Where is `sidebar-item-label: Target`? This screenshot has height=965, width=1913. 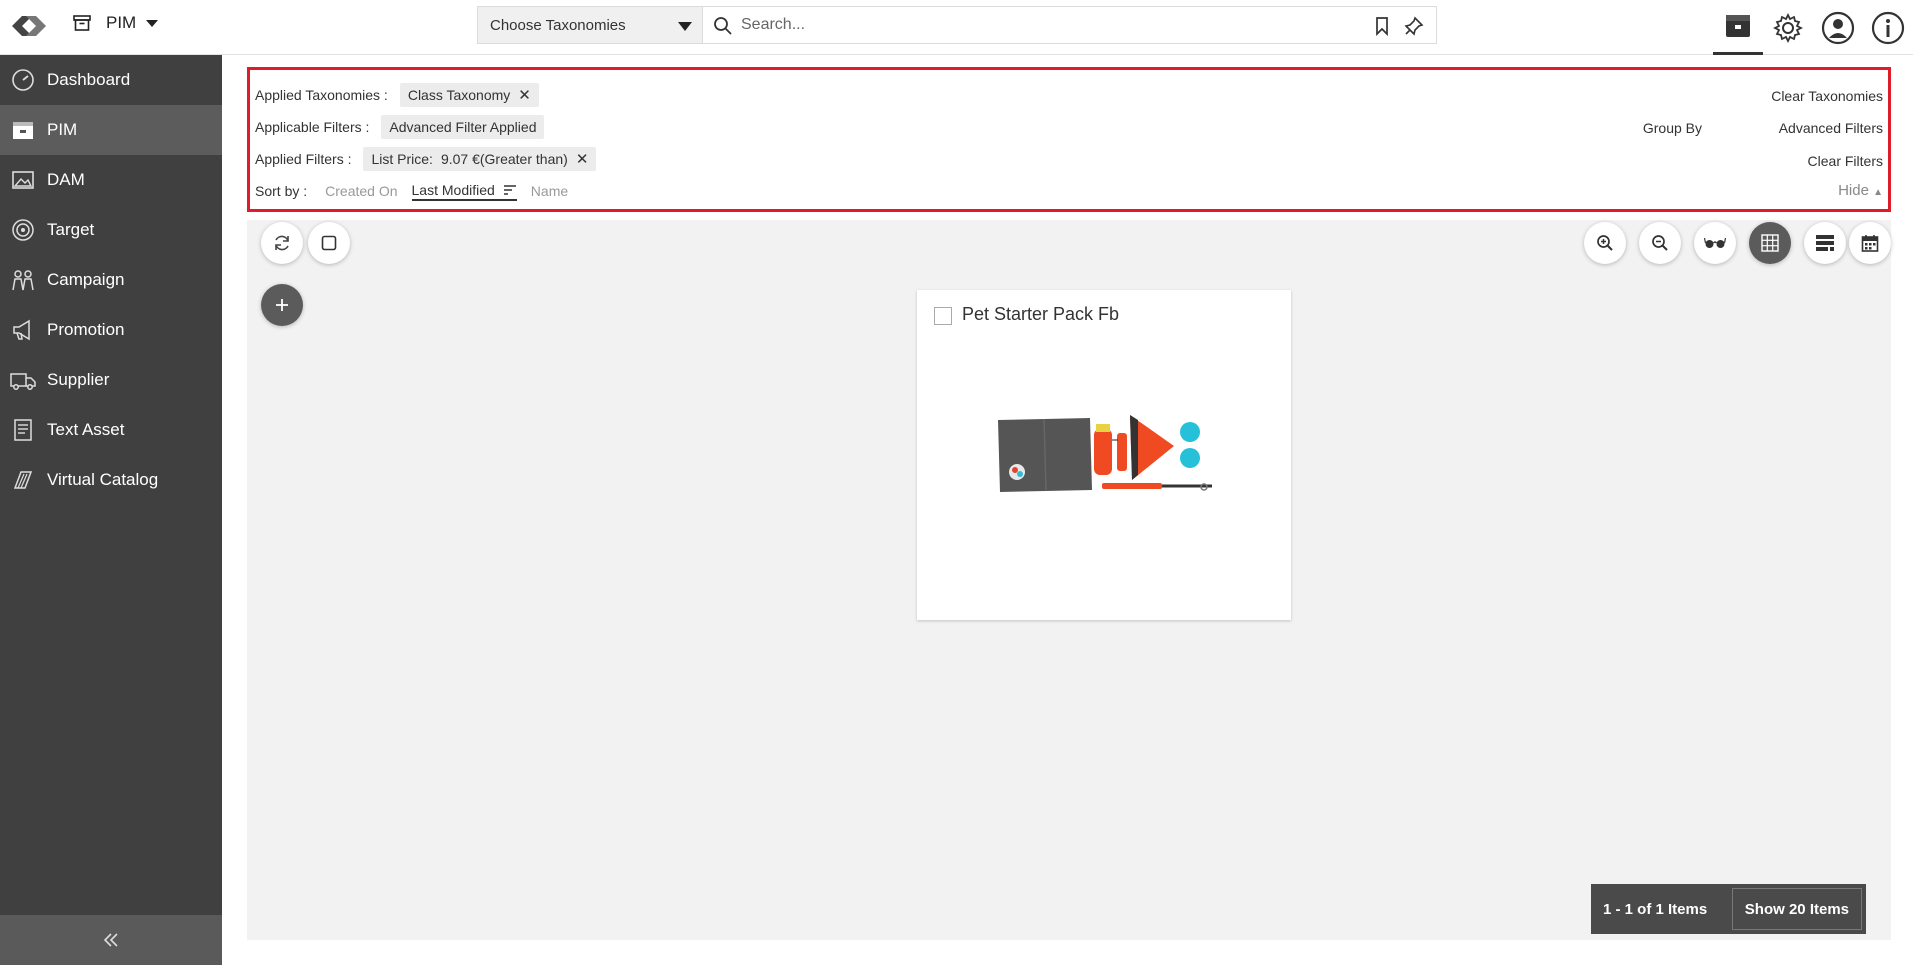
sidebar-item-label: Target is located at coordinates (71, 229).